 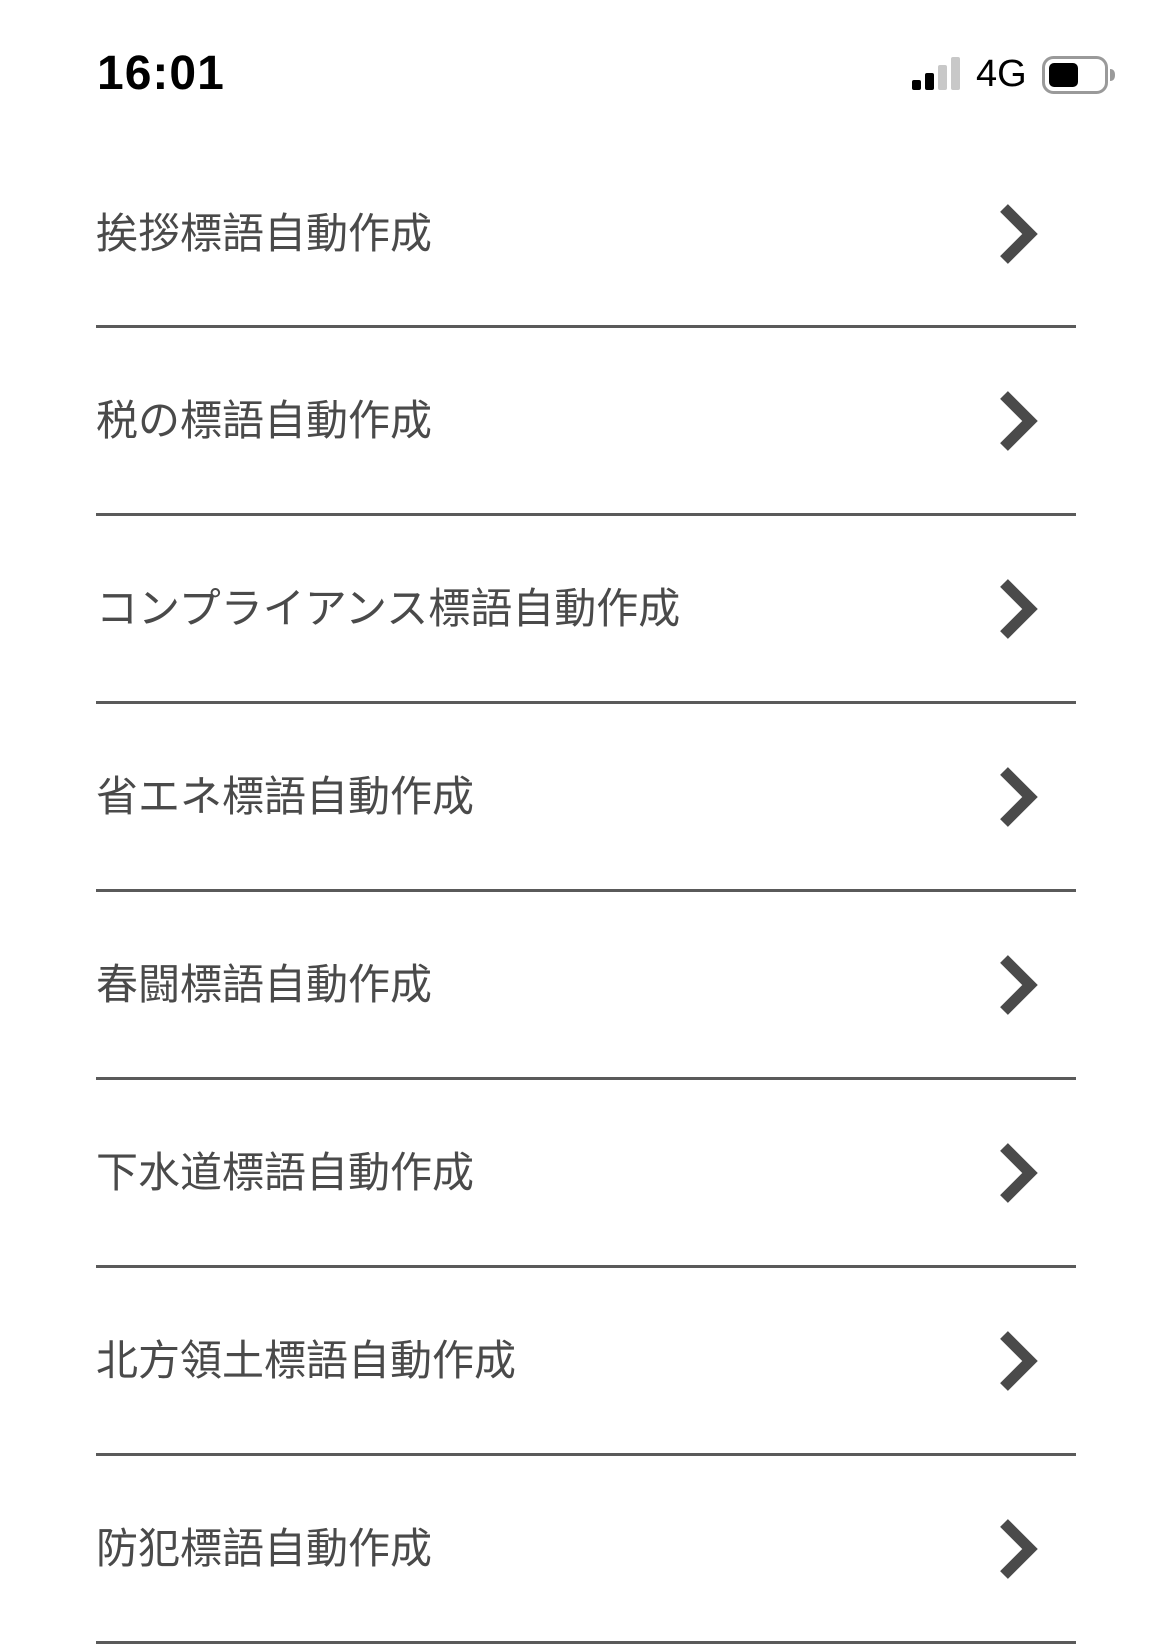 I want to click on menu-item-shoene: 省エネ標語自動作成, so click(x=586, y=798).